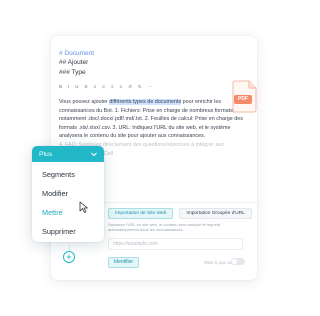 This screenshot has height=316, width=320. What do you see at coordinates (68, 212) in the screenshot?
I see `menu-item-mettre: Mettre` at bounding box center [68, 212].